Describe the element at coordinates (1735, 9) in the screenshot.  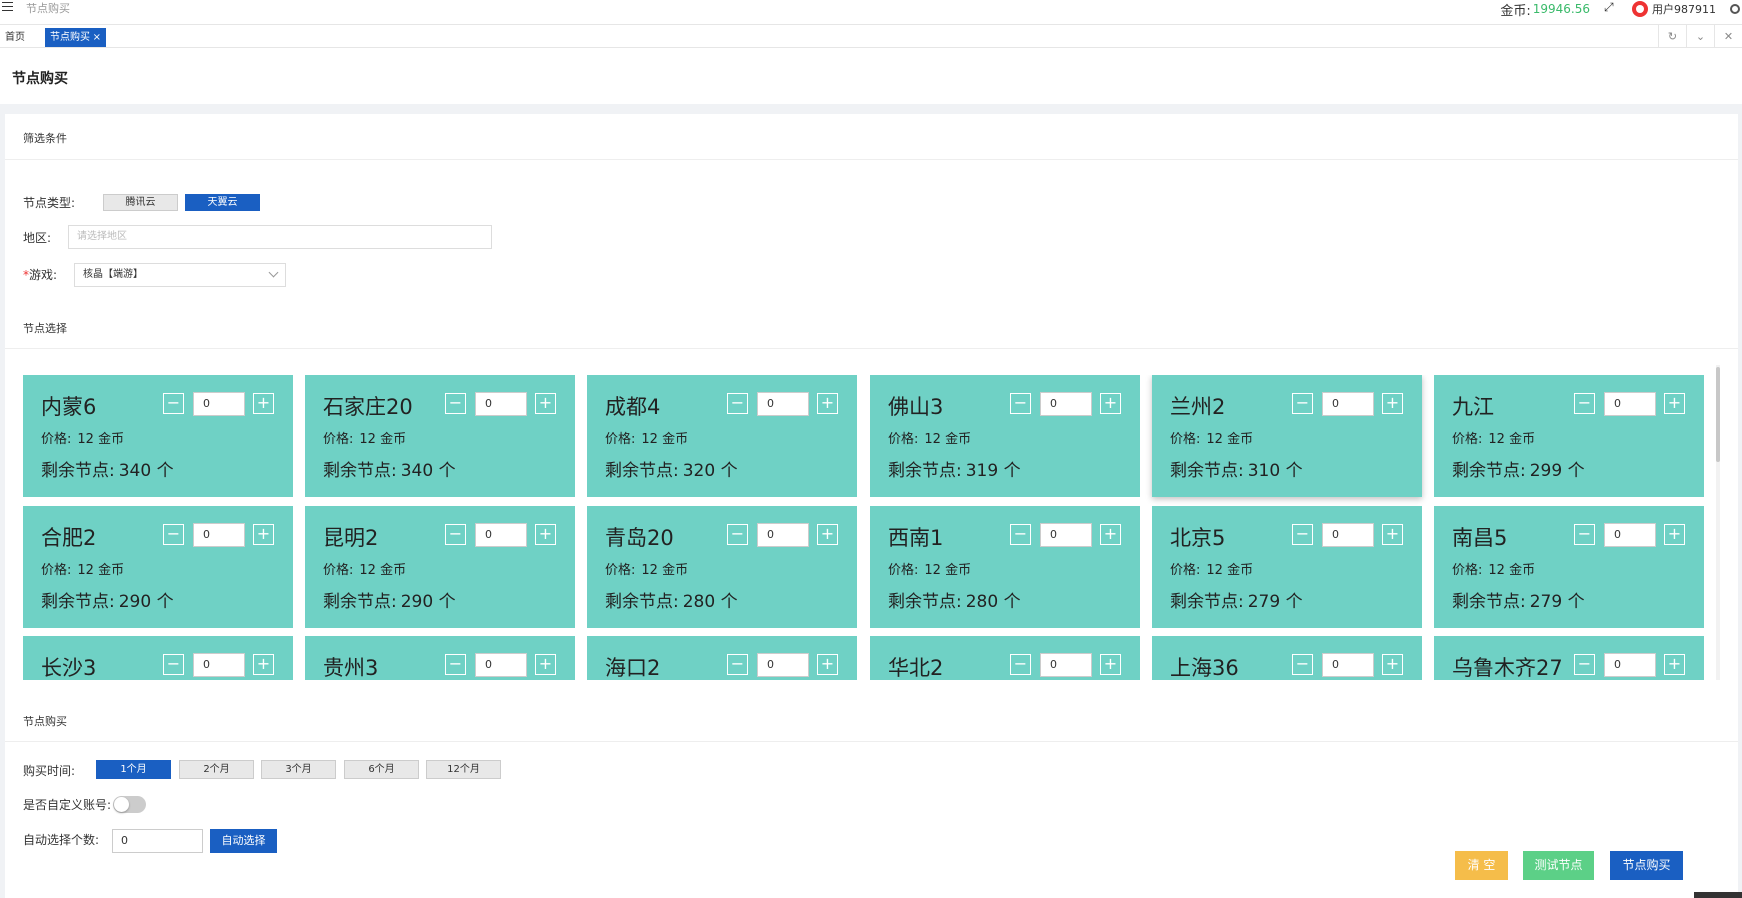
I see `settings-icon` at that location.